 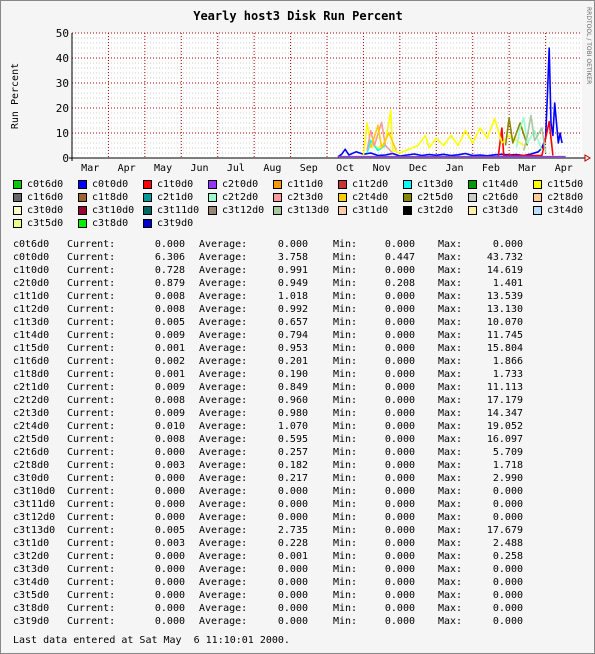 What do you see at coordinates (292, 452) in the screenshot?
I see `stat-average: 0.257` at bounding box center [292, 452].